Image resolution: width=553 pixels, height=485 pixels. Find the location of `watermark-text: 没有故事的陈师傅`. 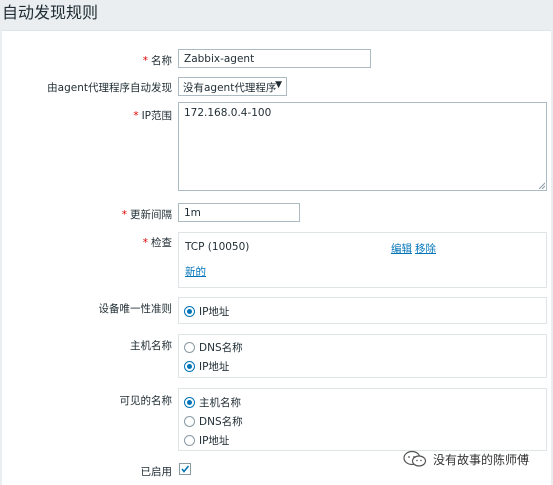

watermark-text: 没有故事的陈师傅 is located at coordinates (481, 459).